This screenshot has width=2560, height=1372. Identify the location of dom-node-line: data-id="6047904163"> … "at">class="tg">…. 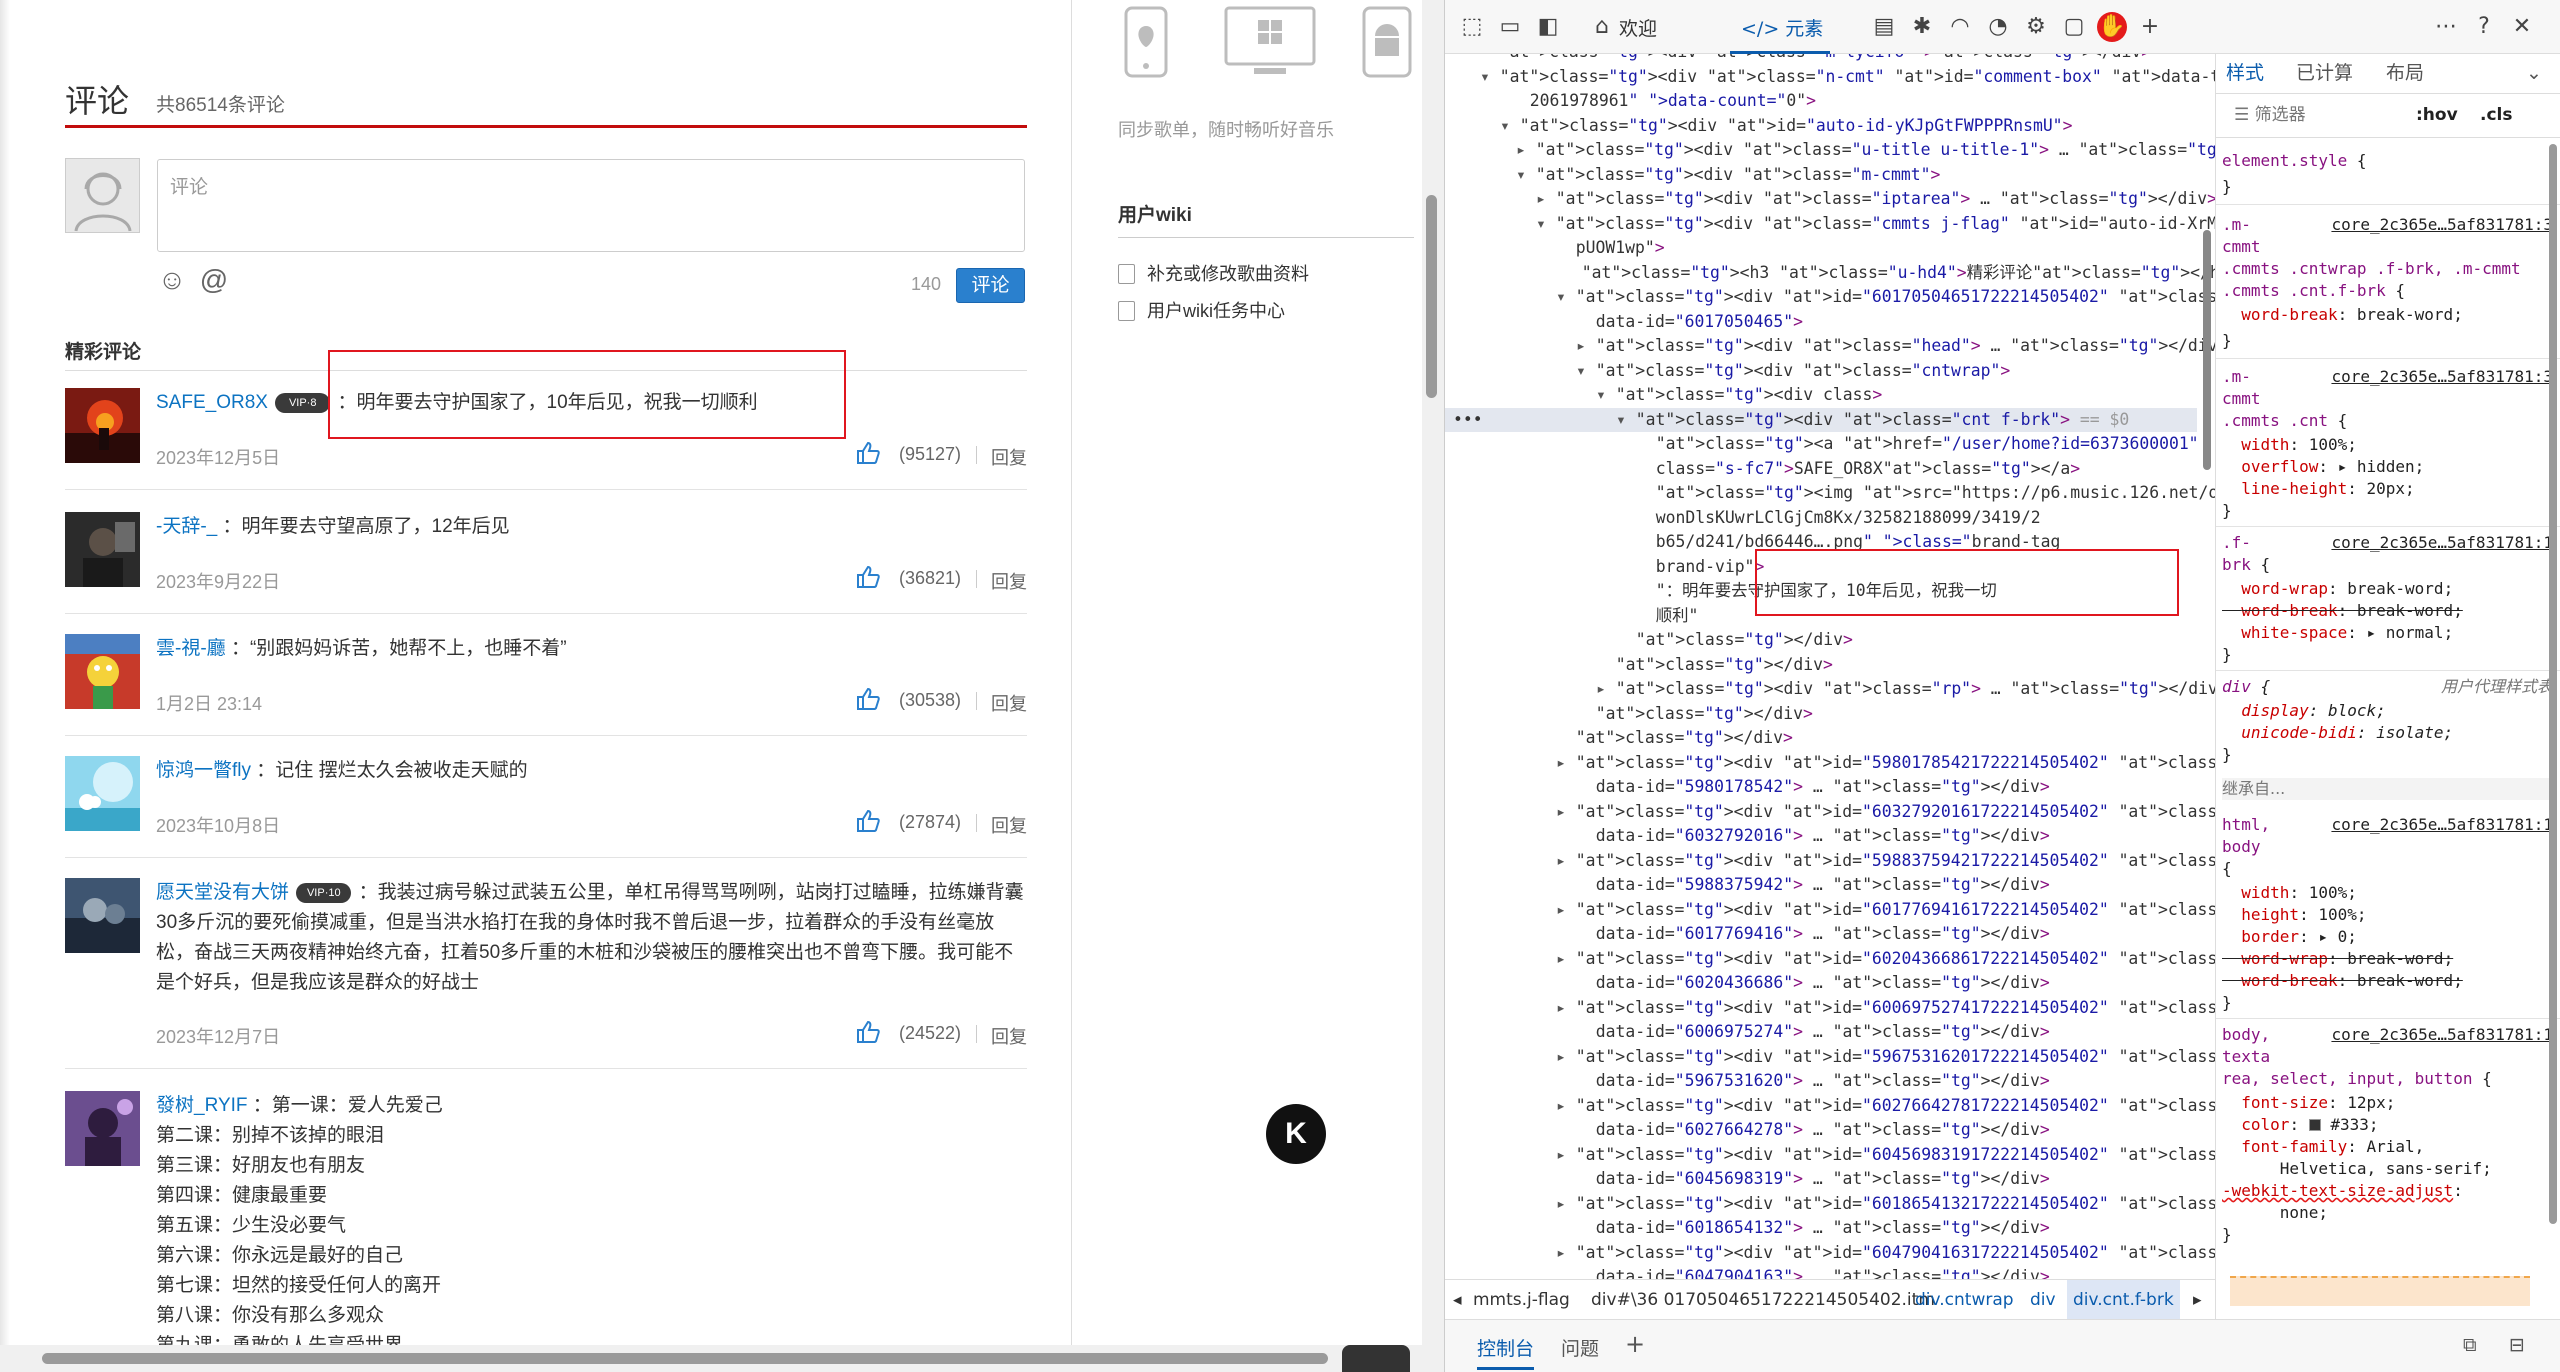
(1813, 1272).